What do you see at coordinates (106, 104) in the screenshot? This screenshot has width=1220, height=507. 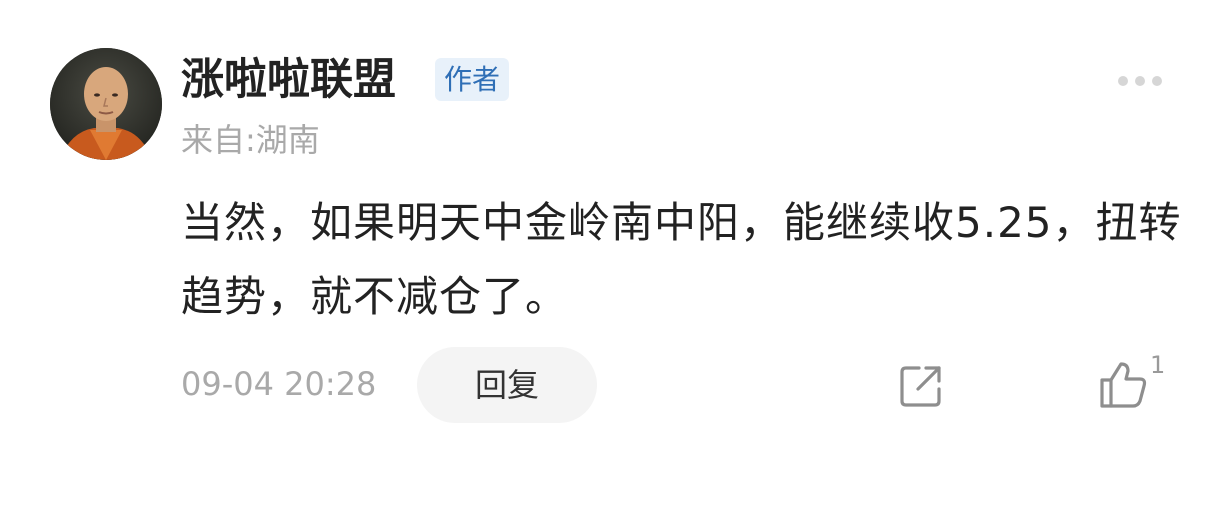 I see `avatar` at bounding box center [106, 104].